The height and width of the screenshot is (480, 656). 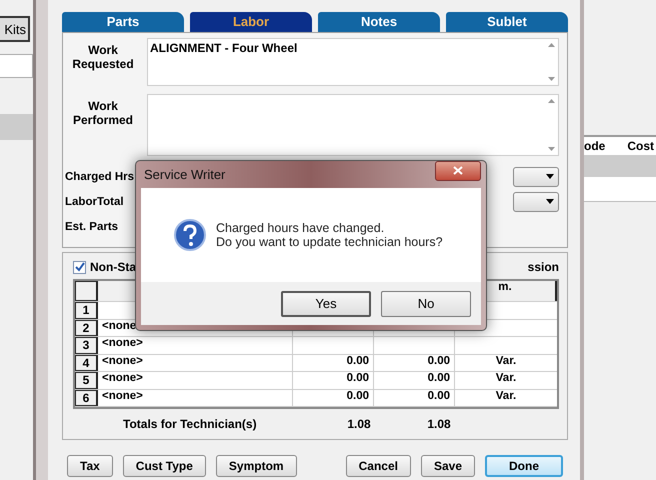 What do you see at coordinates (190, 235) in the screenshot?
I see `question-icon` at bounding box center [190, 235].